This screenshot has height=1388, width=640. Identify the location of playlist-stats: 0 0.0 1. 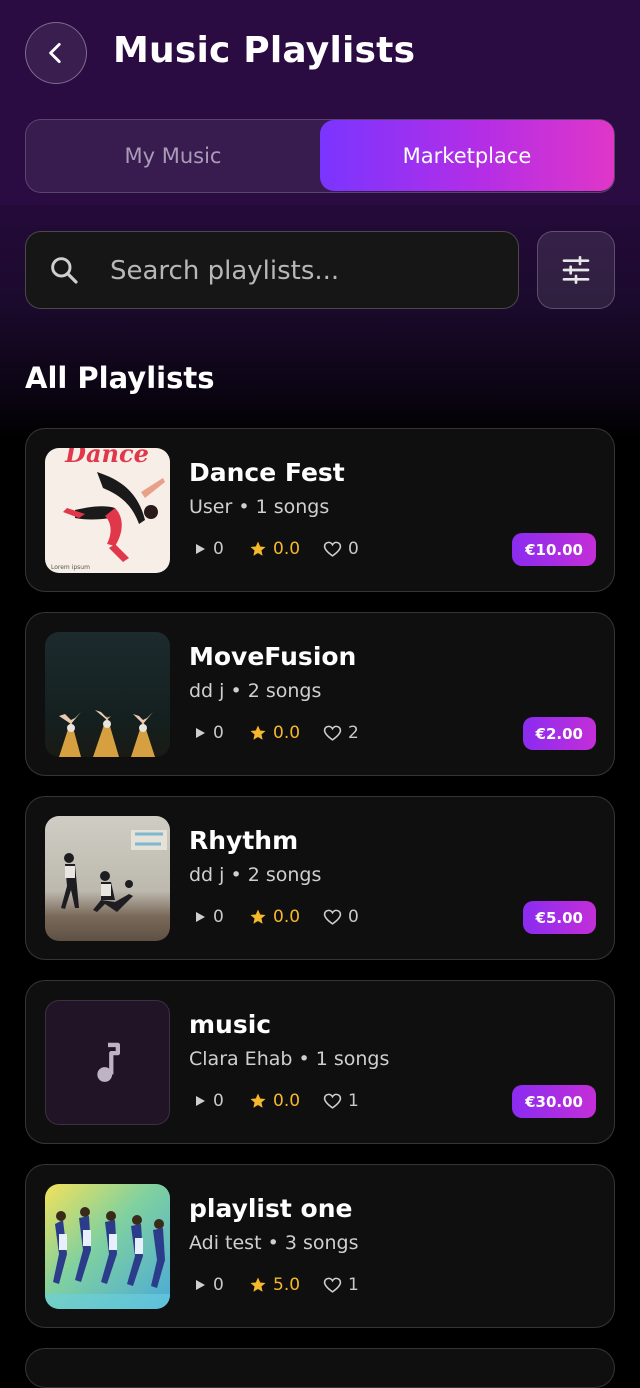
(276, 1101).